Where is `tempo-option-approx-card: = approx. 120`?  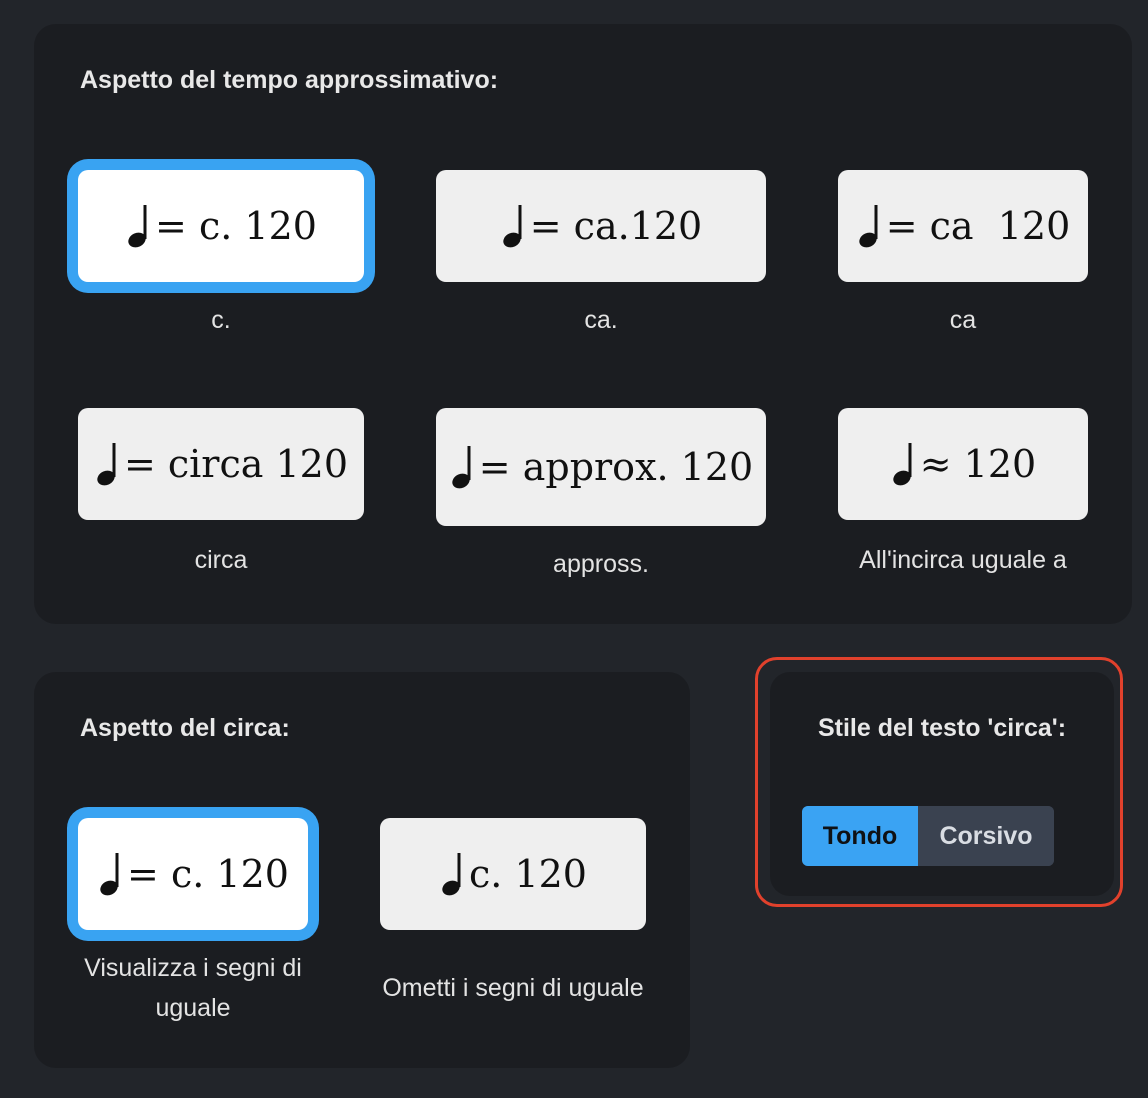 tempo-option-approx-card: = approx. 120 is located at coordinates (601, 467).